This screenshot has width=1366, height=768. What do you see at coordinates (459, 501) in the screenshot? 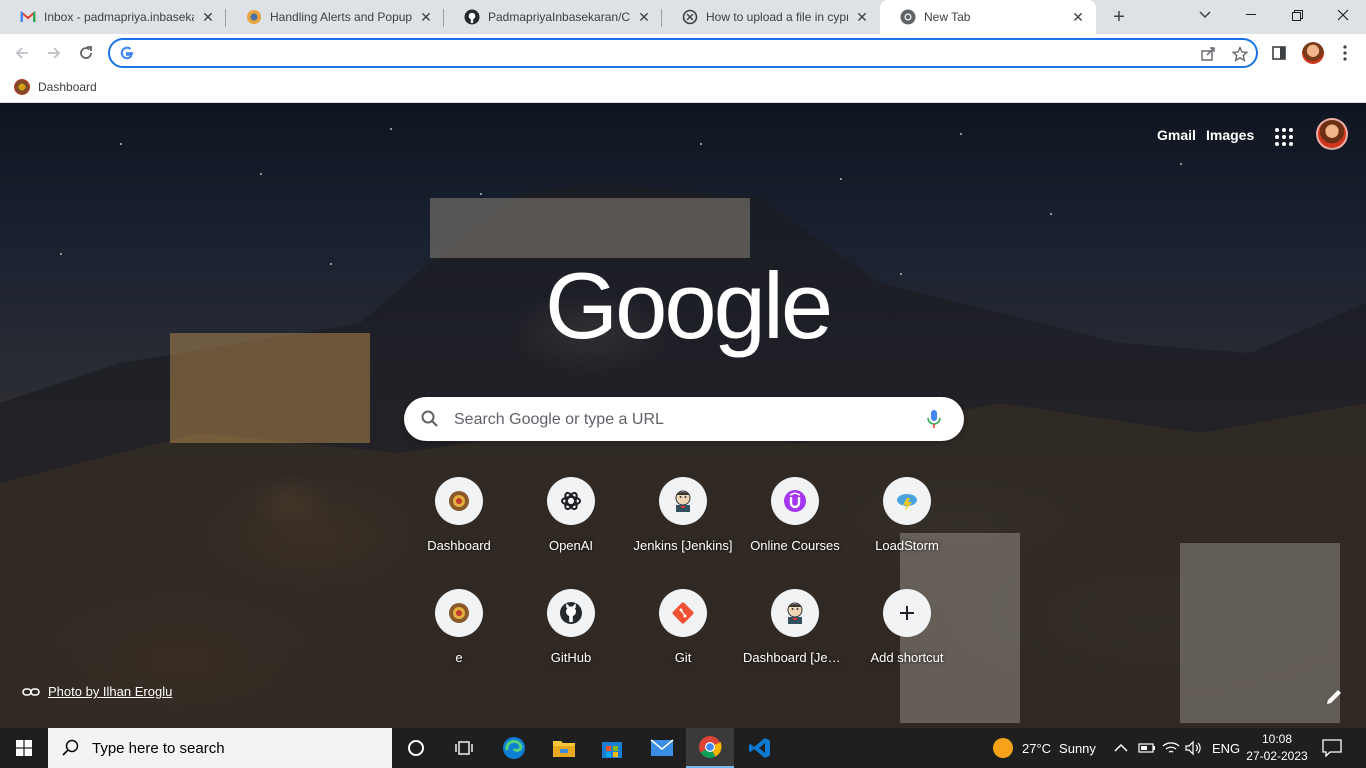
I see `dashboard-icon` at bounding box center [459, 501].